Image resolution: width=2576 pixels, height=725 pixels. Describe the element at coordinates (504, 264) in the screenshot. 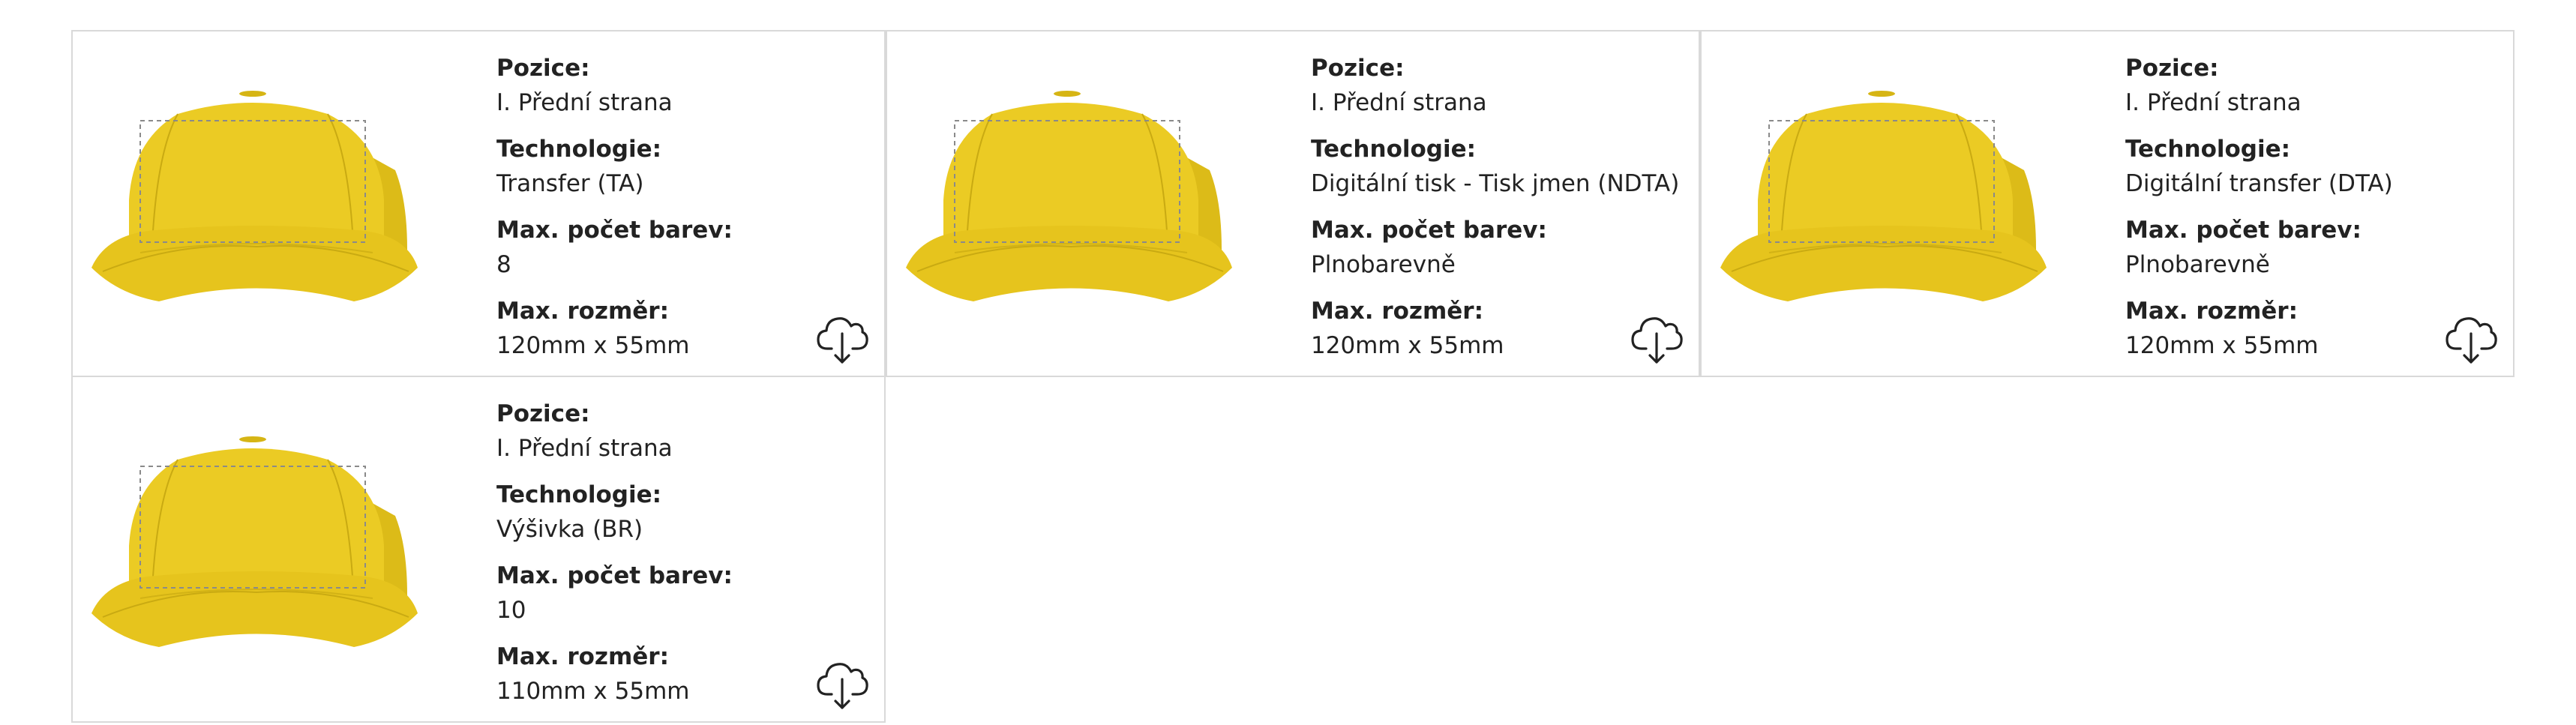

I see `max-colors-value: 8` at that location.